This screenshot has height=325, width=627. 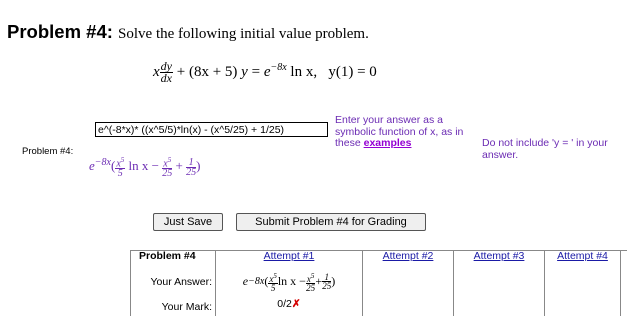 I want to click on problem-label: Problem #4:, so click(x=48, y=151).